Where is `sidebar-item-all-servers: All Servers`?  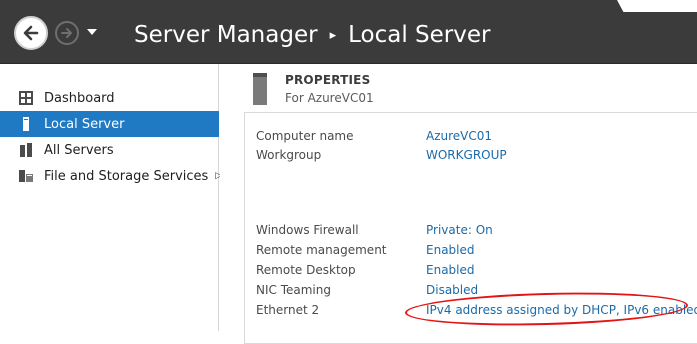
sidebar-item-all-servers: All Servers is located at coordinates (109, 150).